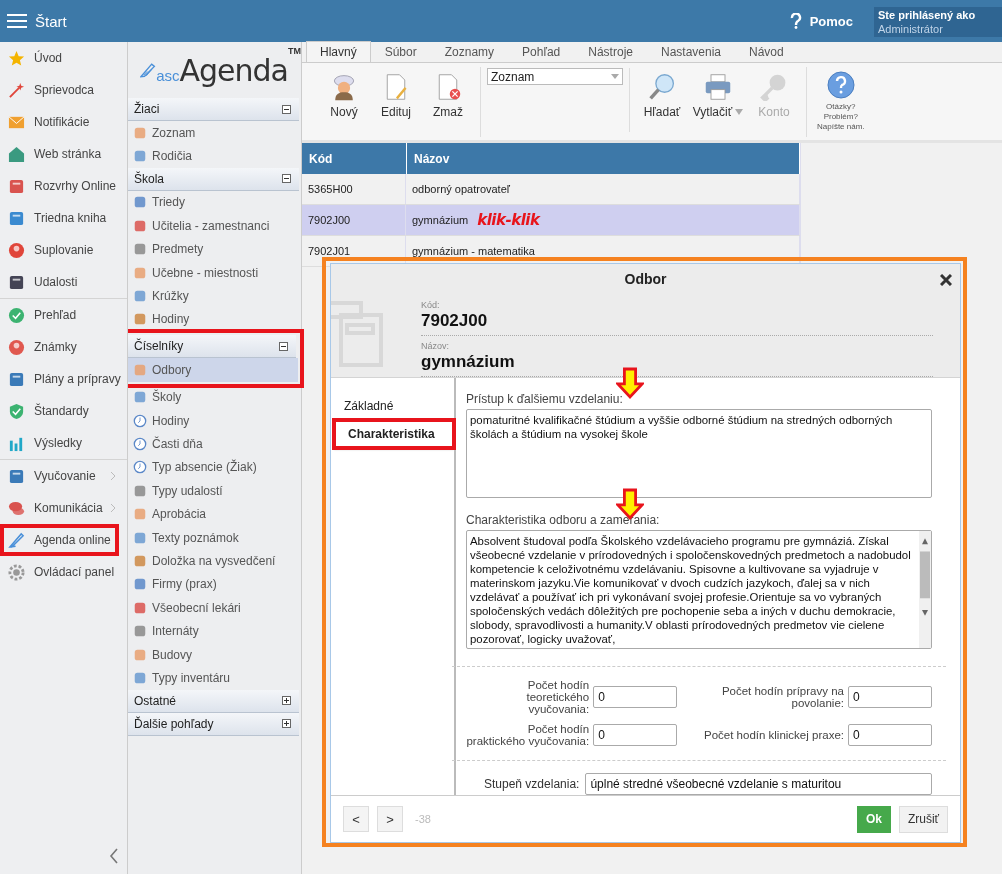 The height and width of the screenshot is (874, 1002). What do you see at coordinates (782, 697) in the screenshot?
I see `field-label: Počet hodín prípravy na povolanie:` at bounding box center [782, 697].